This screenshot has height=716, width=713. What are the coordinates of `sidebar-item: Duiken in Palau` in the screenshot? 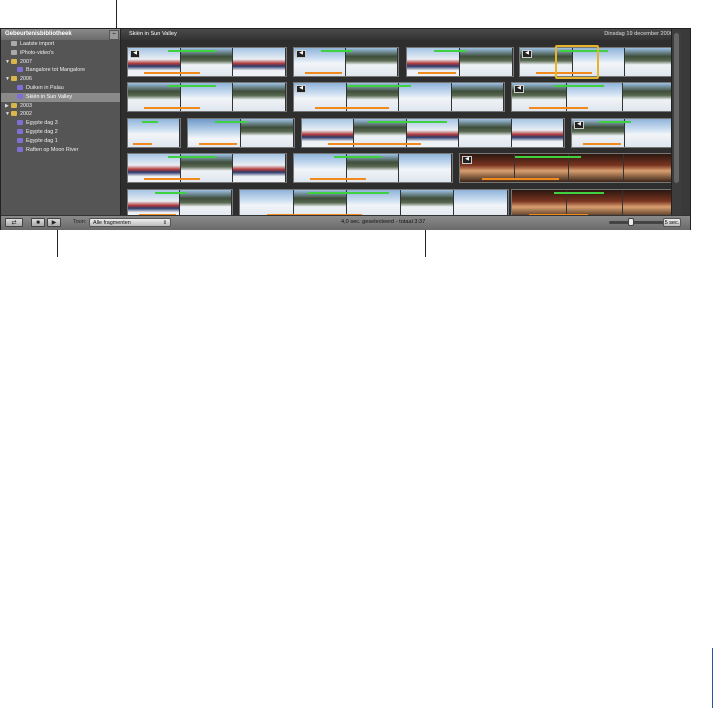 It's located at (60, 88).